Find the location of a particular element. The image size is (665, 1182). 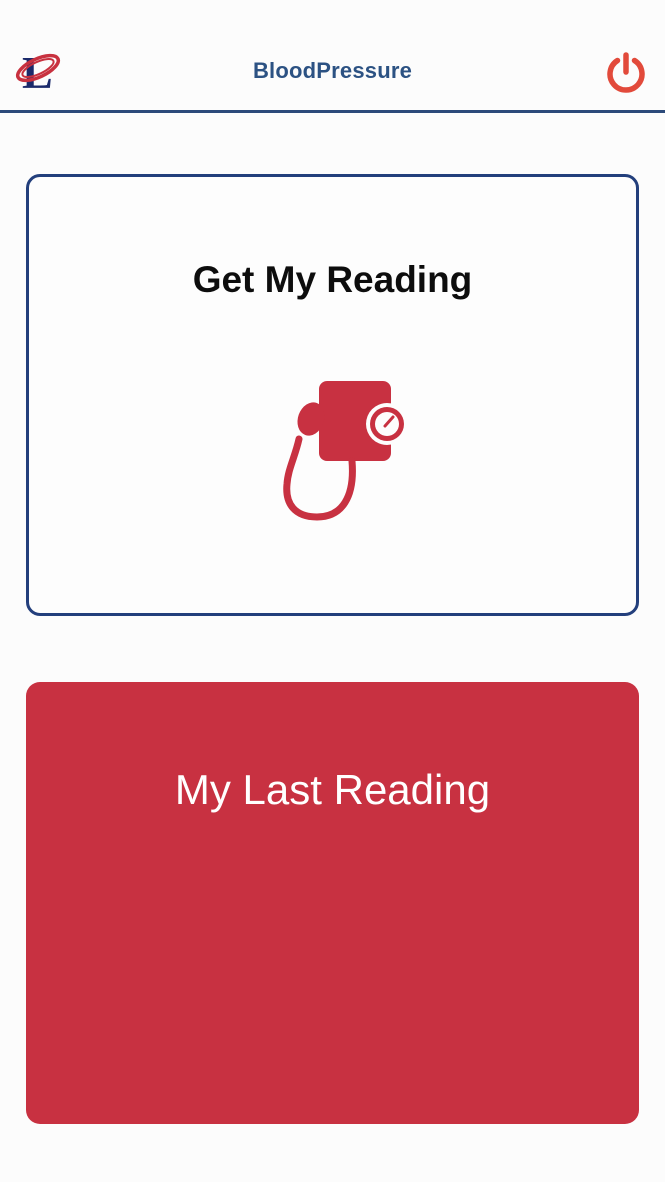

my-last-reading-label: My Last Reading is located at coordinates (332, 789).